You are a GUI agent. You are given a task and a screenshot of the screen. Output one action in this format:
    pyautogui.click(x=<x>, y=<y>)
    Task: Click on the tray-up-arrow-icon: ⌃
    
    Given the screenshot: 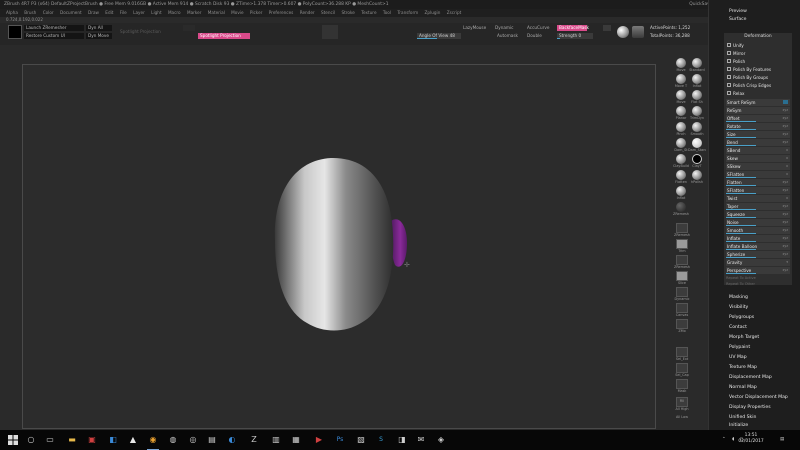 What is the action you would take?
    pyautogui.click(x=724, y=440)
    